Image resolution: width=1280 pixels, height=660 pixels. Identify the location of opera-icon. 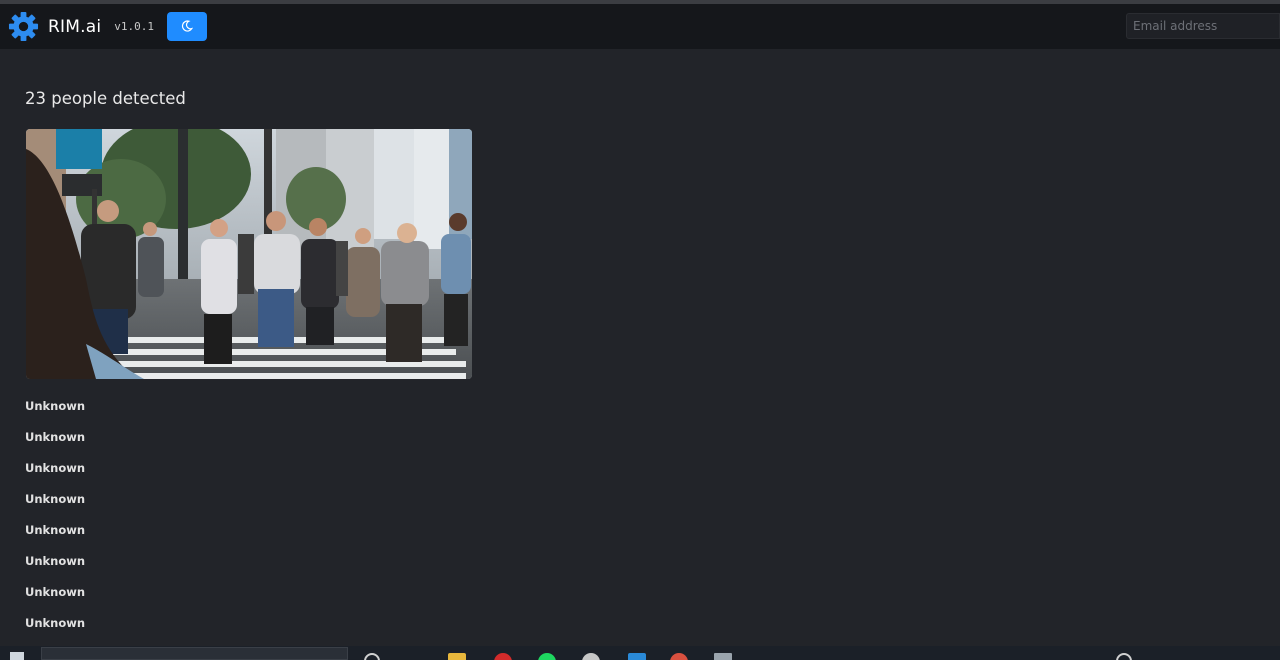
(503, 656).